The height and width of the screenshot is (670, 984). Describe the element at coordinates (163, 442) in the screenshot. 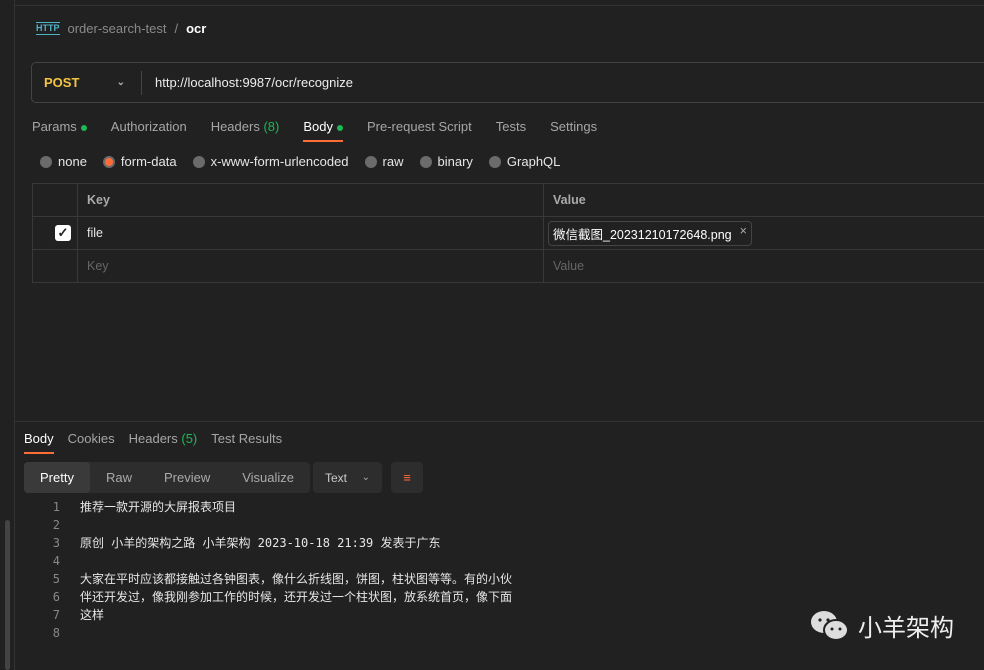

I see `tab-response-headers: Headers (5)` at that location.